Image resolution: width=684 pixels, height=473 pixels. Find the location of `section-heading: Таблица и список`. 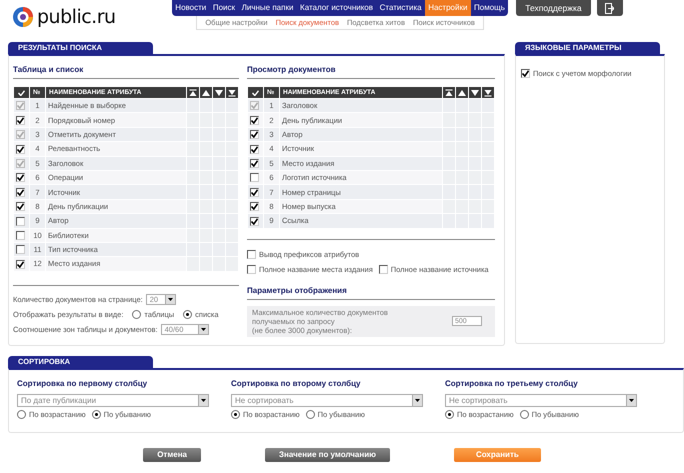

section-heading: Таблица и список is located at coordinates (48, 70).